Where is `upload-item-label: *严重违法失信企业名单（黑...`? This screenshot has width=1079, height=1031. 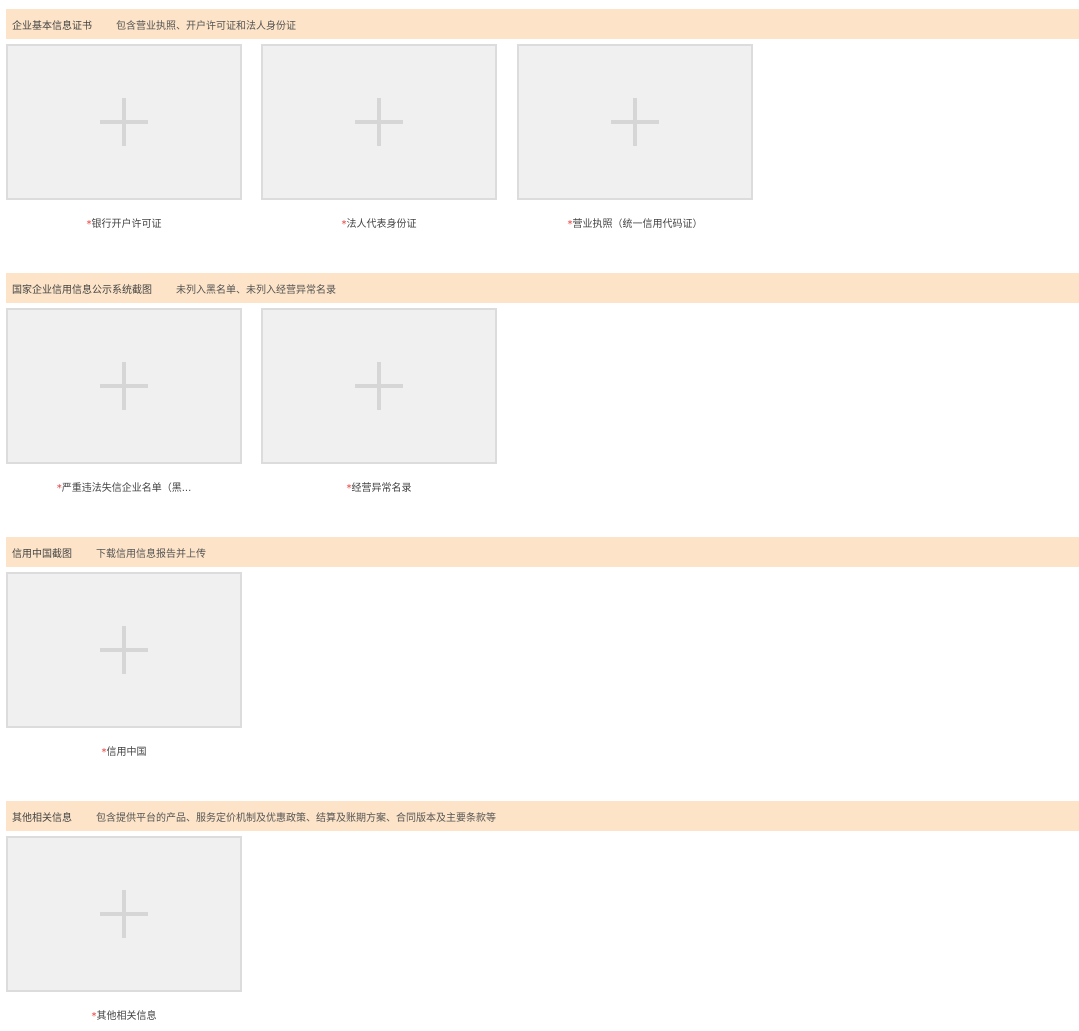
upload-item-label: *严重违法失信企业名单（黑... is located at coordinates (124, 486).